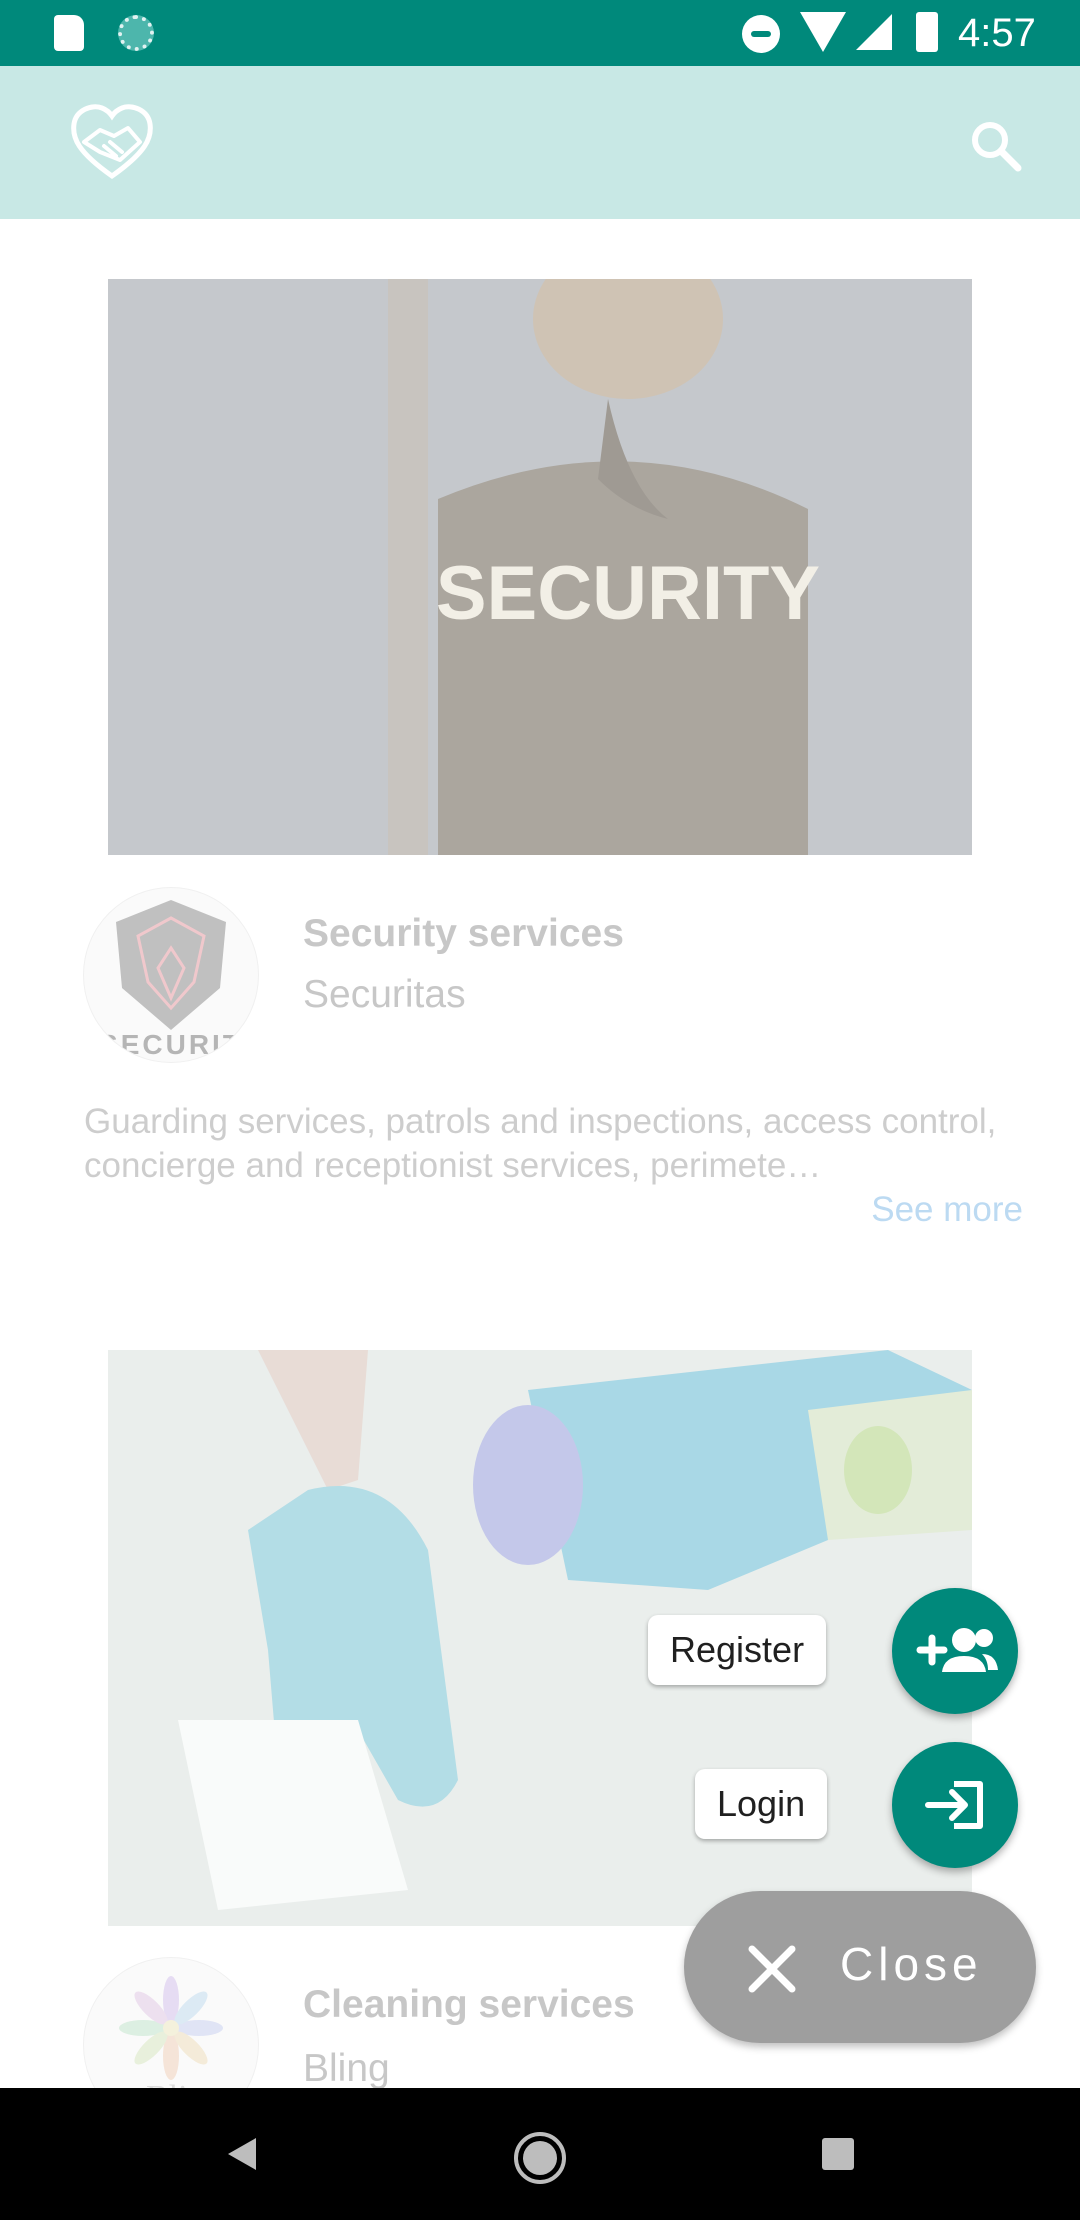 The width and height of the screenshot is (1080, 2220). I want to click on search-icon, so click(996, 146).